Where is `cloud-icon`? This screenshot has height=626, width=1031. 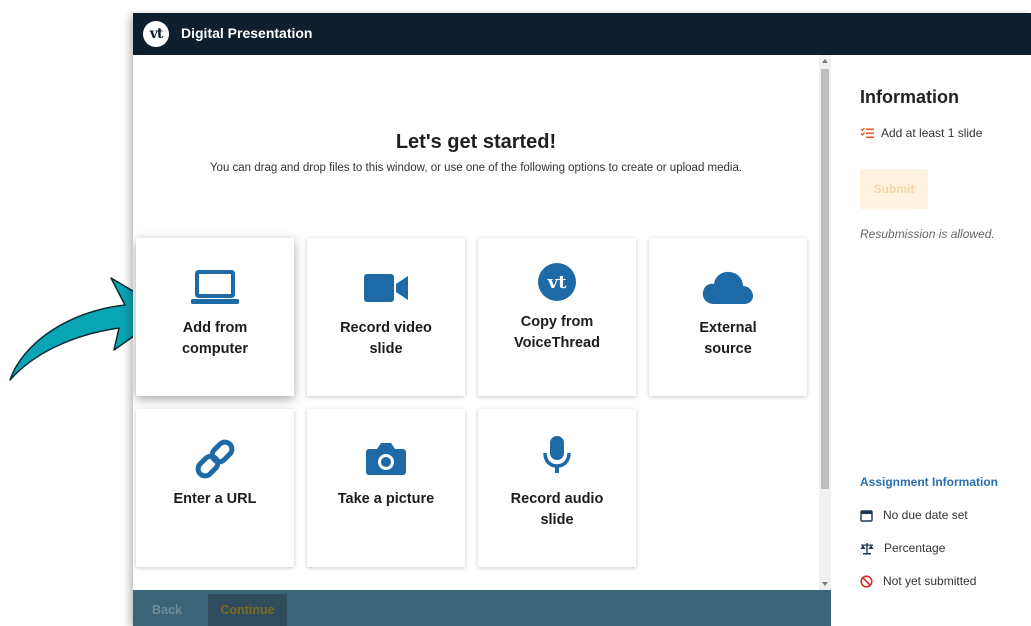 cloud-icon is located at coordinates (727, 287).